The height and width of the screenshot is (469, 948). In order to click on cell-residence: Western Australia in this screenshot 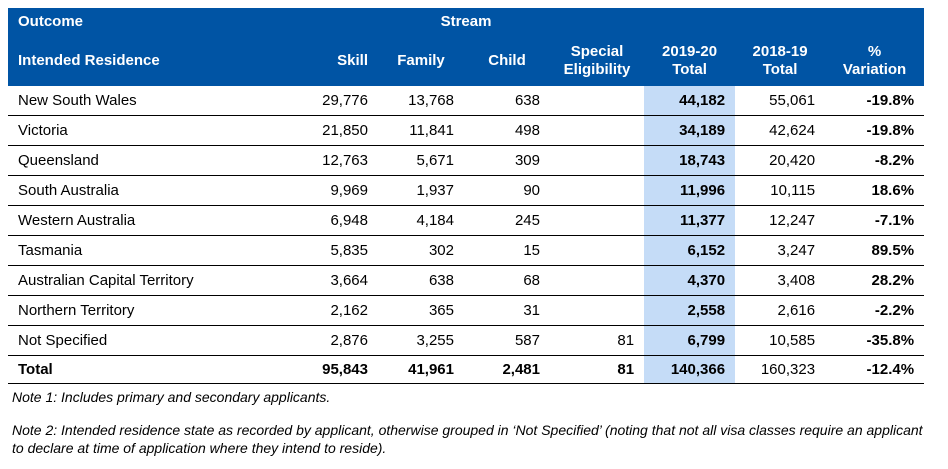, I will do `click(148, 220)`.